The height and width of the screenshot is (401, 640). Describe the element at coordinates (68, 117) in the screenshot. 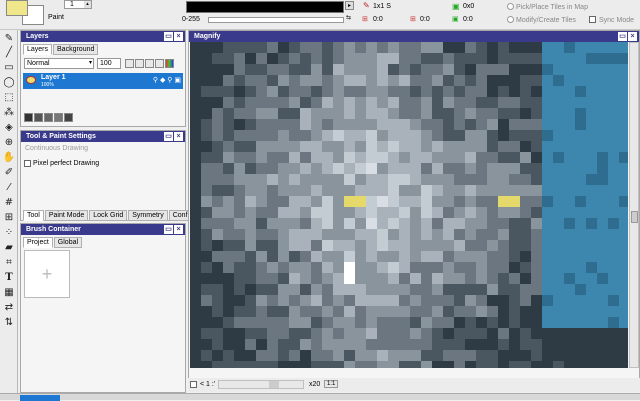

I see `layer-settings-icon` at that location.